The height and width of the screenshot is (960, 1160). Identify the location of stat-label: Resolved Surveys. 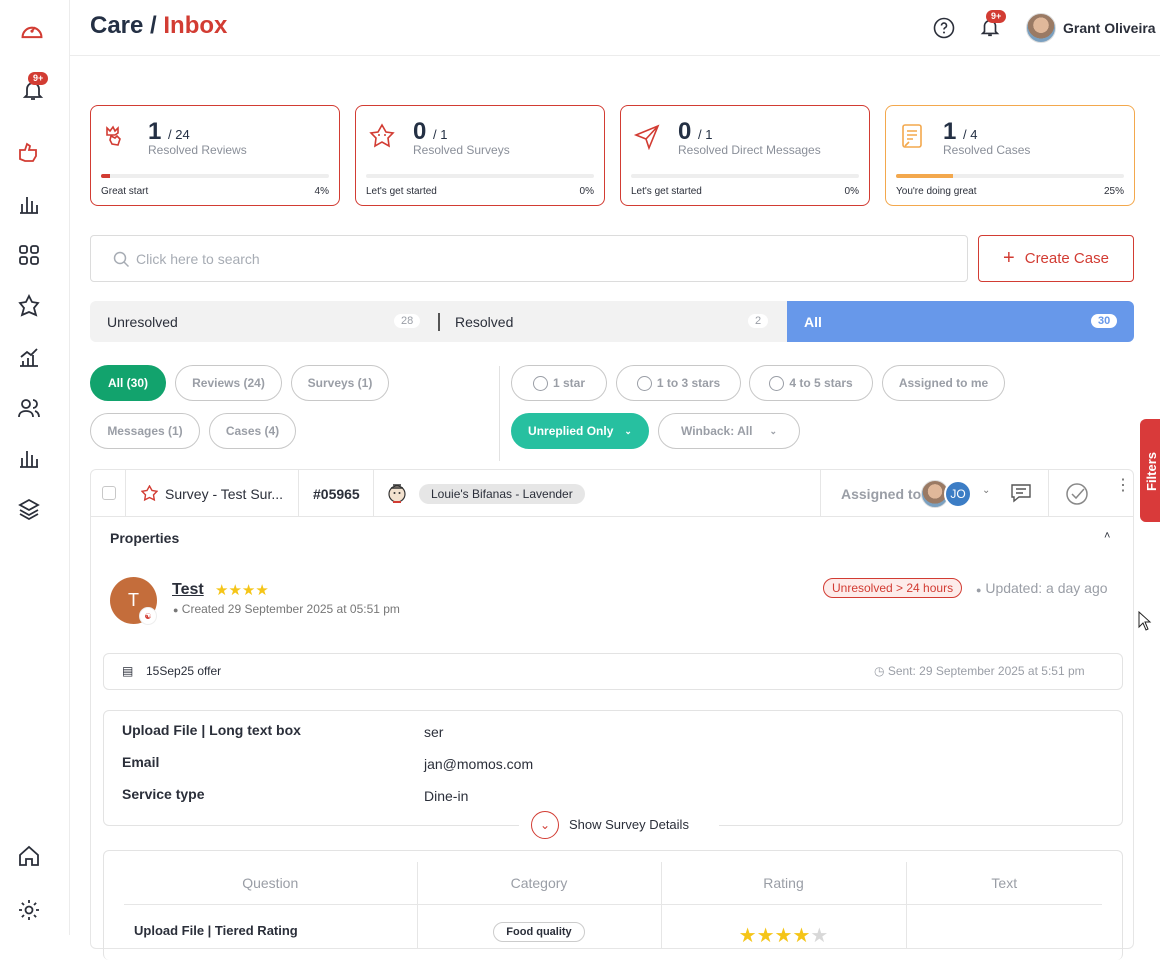
(461, 150).